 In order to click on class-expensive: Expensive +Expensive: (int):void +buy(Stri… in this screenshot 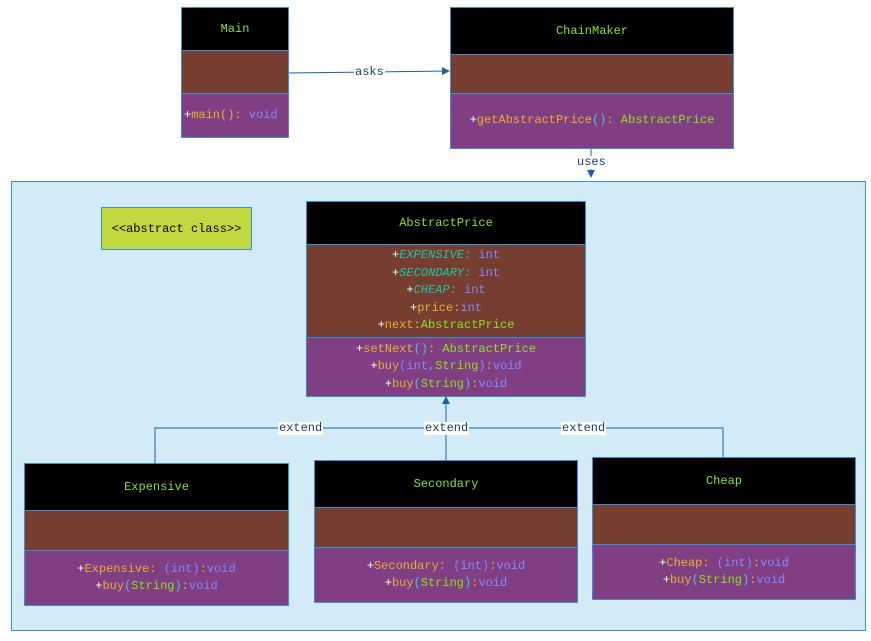, I will do `click(156, 534)`.